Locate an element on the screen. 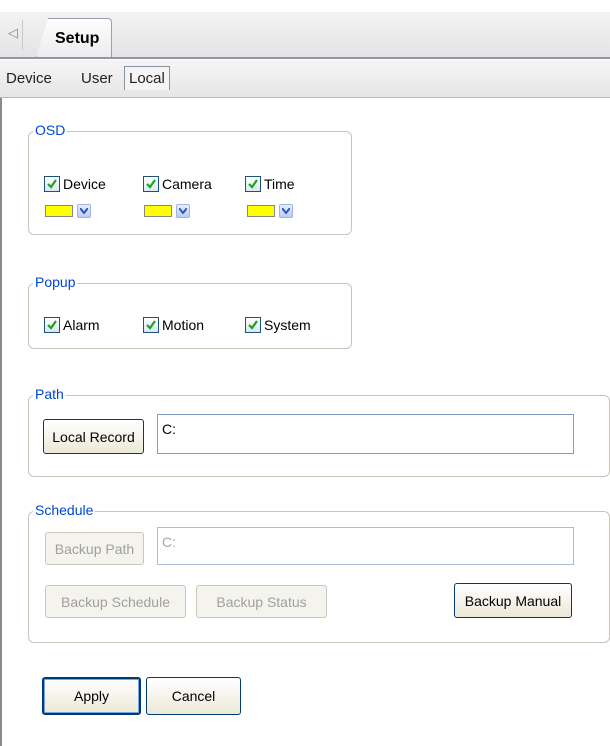 Image resolution: width=610 pixels, height=746 pixels. schedule-group-title: Schedule is located at coordinates (64, 510).